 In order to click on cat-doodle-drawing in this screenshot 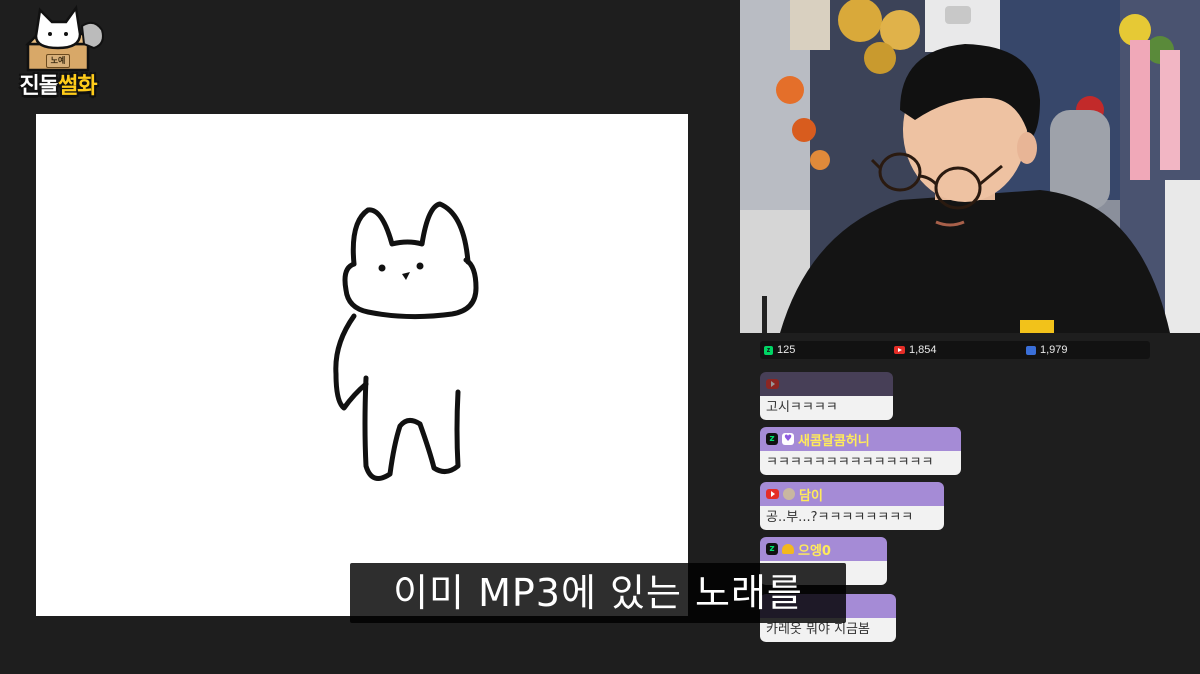, I will do `click(406, 341)`.